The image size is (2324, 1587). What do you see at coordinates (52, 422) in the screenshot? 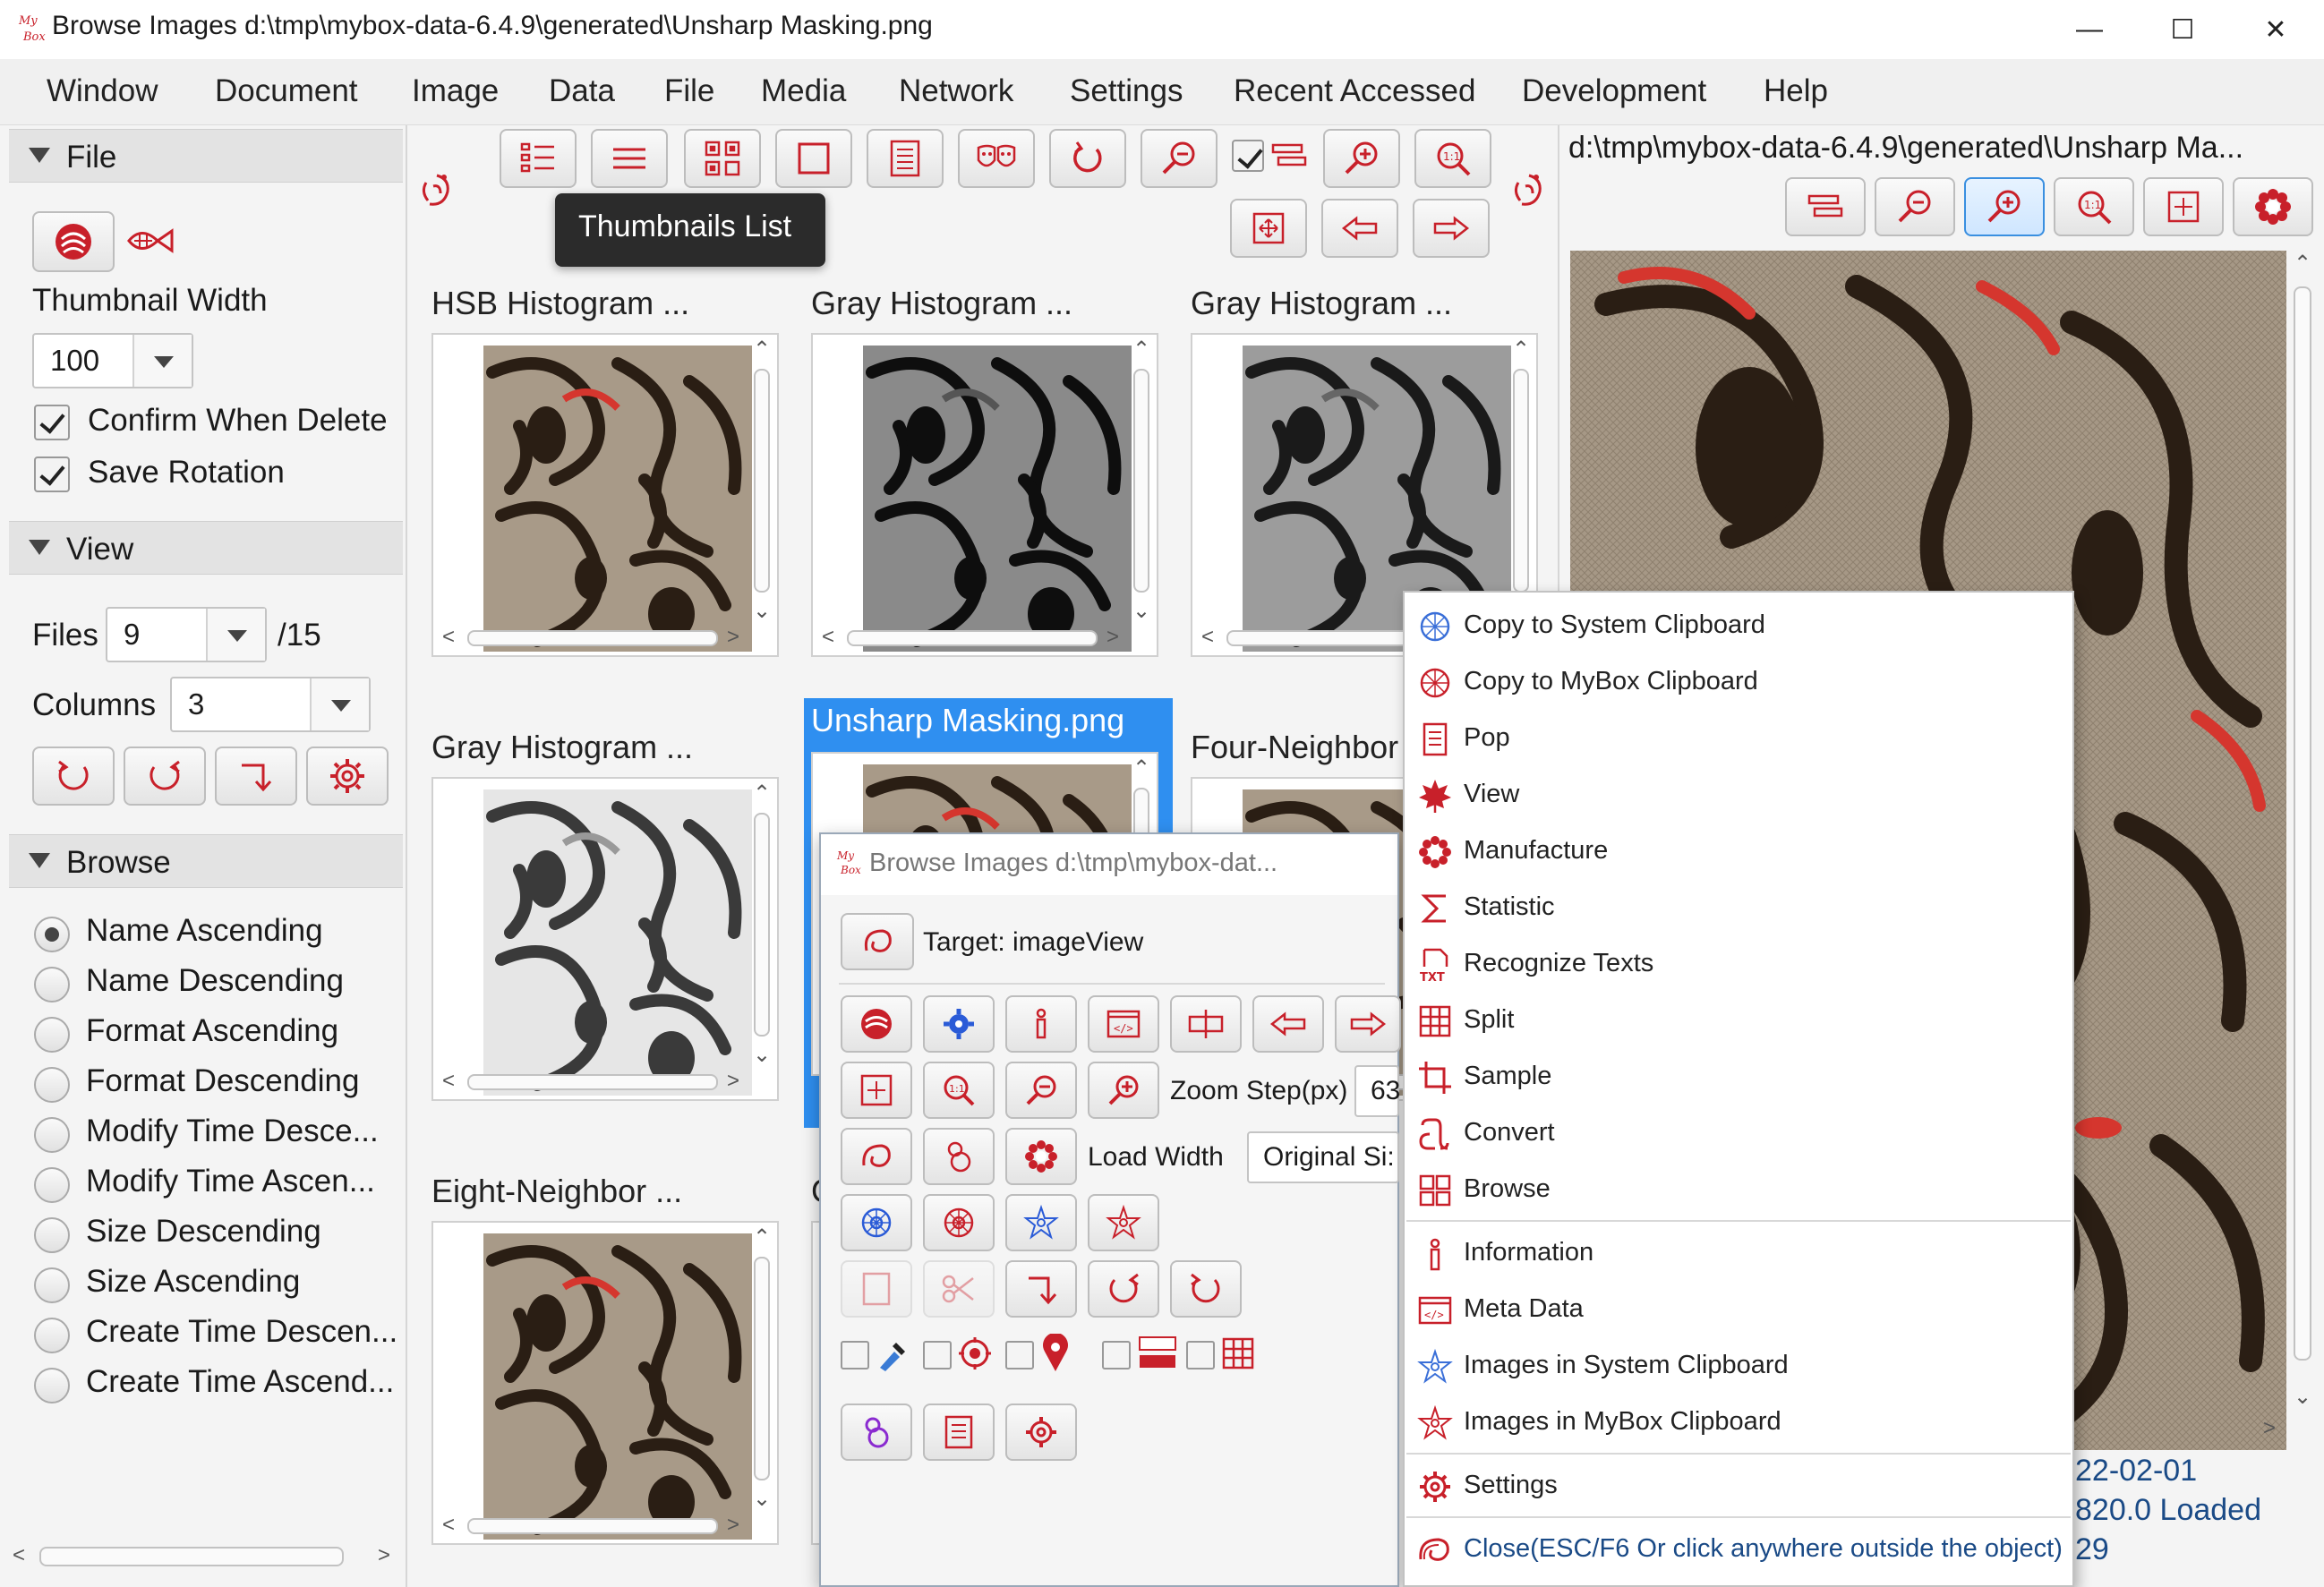
I see `confirm-delete-checkbox` at bounding box center [52, 422].